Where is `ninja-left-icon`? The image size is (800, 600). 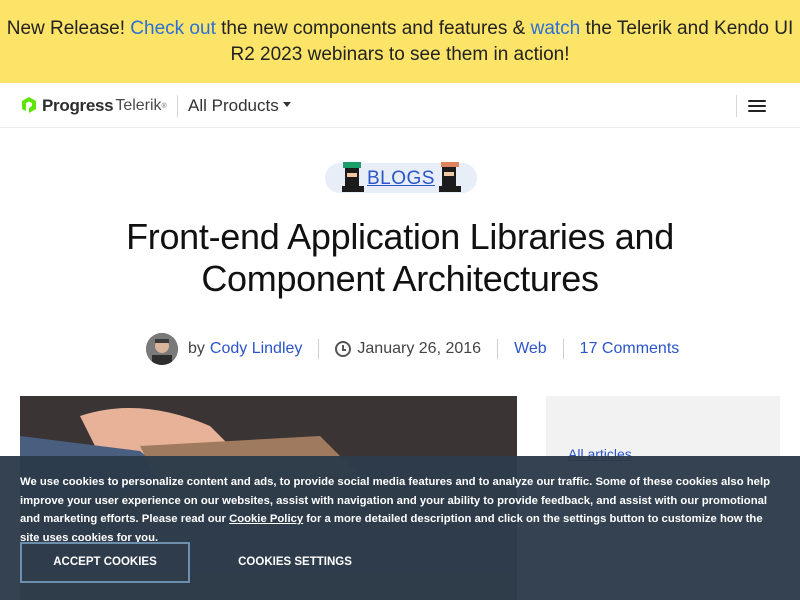
ninja-left-icon is located at coordinates (353, 177).